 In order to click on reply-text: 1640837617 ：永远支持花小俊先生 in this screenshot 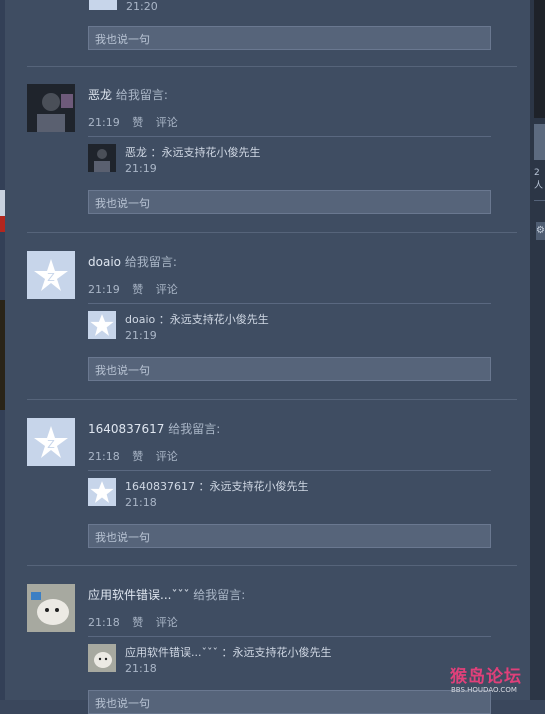, I will do `click(217, 486)`.